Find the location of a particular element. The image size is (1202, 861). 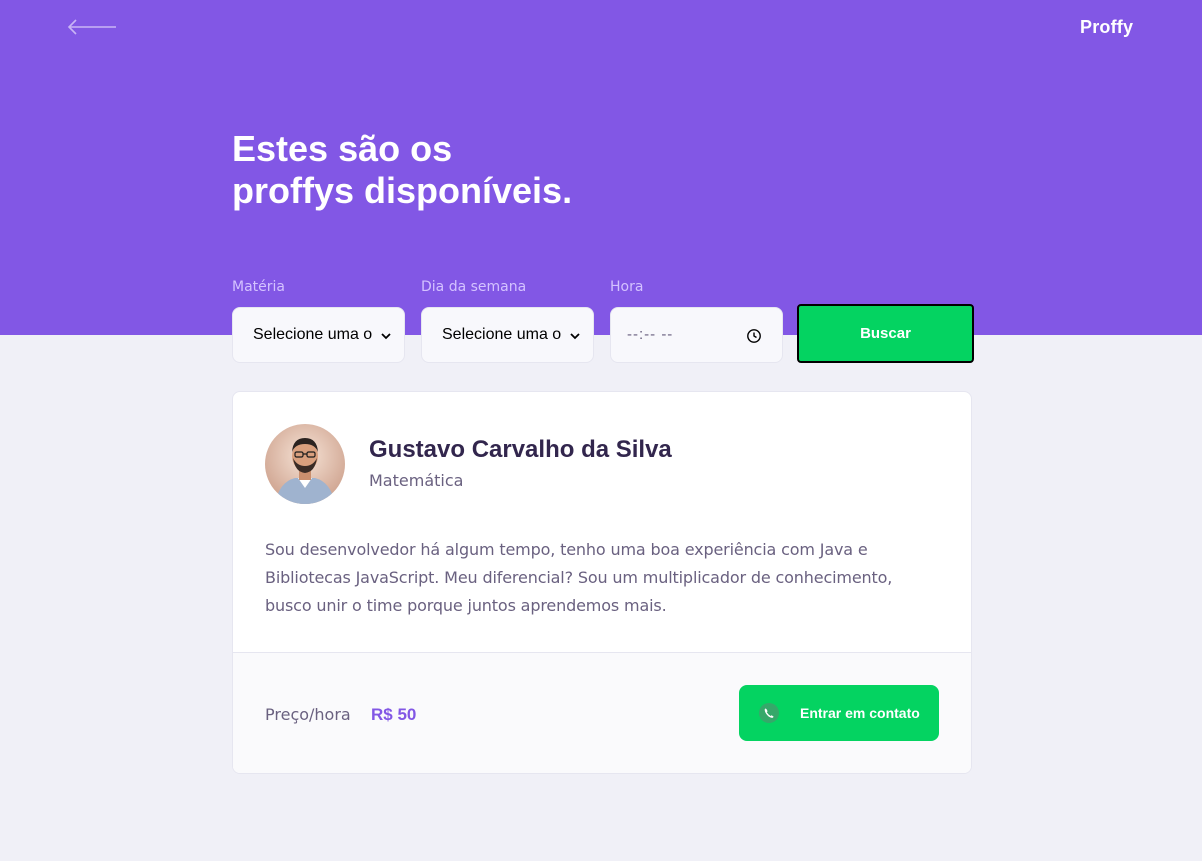

contact-button-label: Entrar em contato is located at coordinates (860, 713).